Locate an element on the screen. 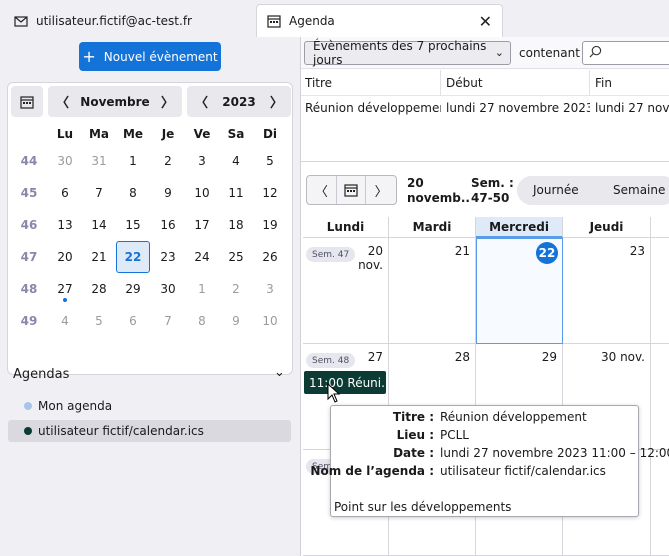 This screenshot has width=669, height=556. day-number: 9 is located at coordinates (236, 321).